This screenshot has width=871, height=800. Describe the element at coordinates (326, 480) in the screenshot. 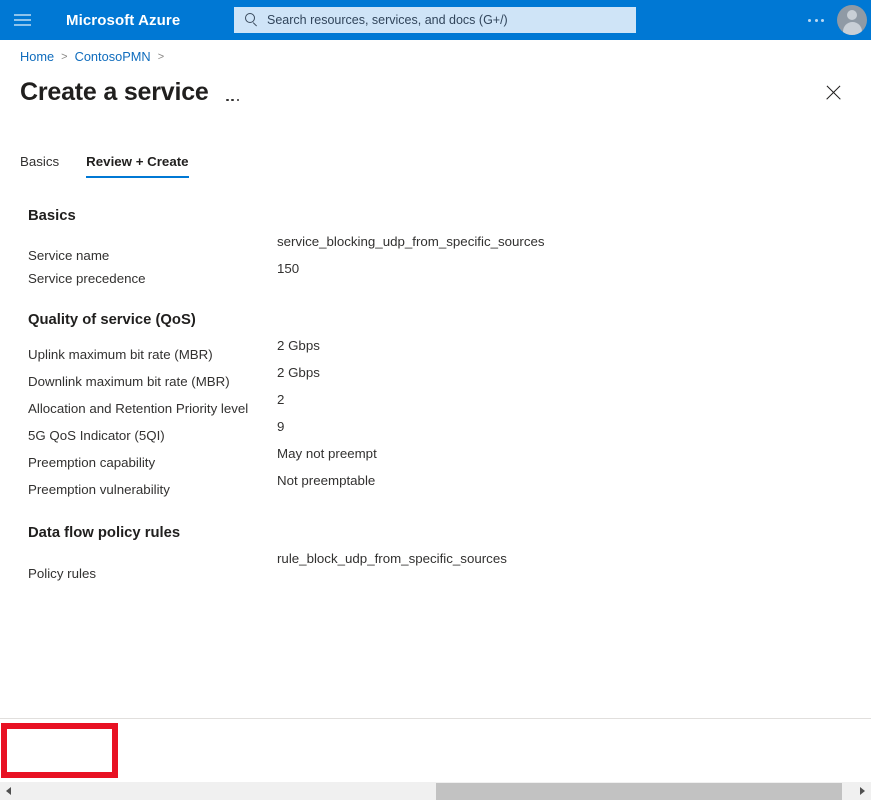

I see `row-value-preemption-vulnerability: Not preemptable` at that location.